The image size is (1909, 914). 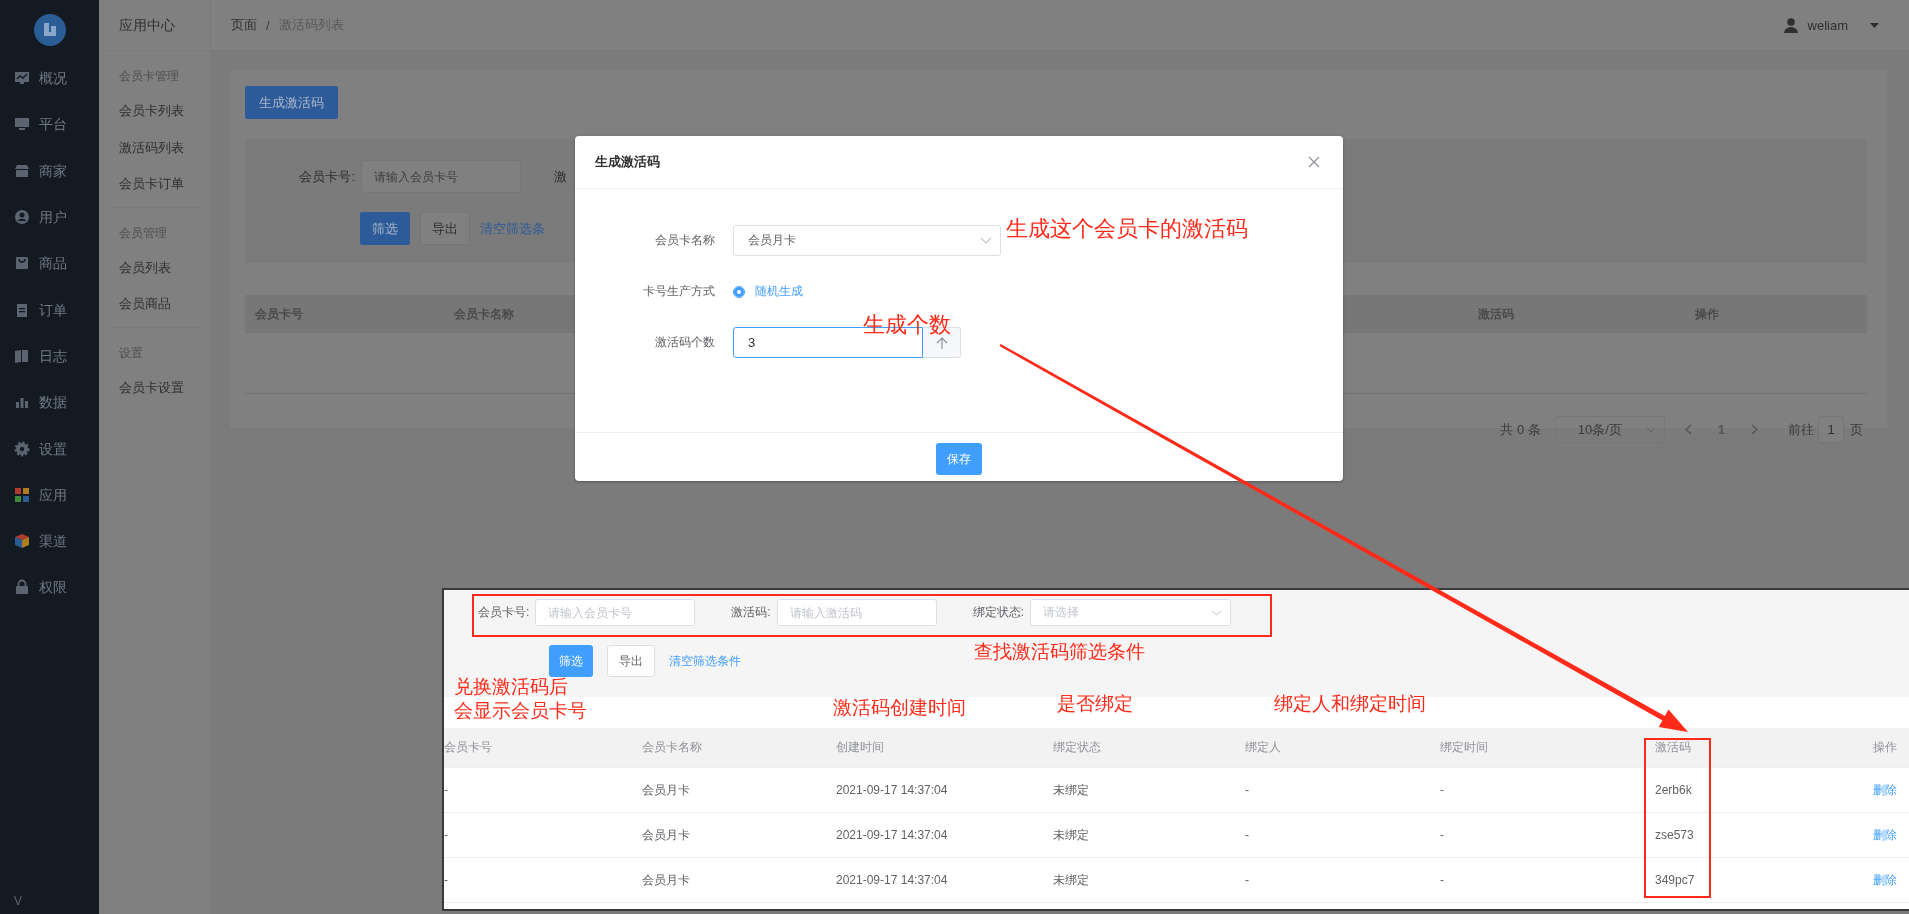 I want to click on page-suffix: 页, so click(x=1856, y=429).